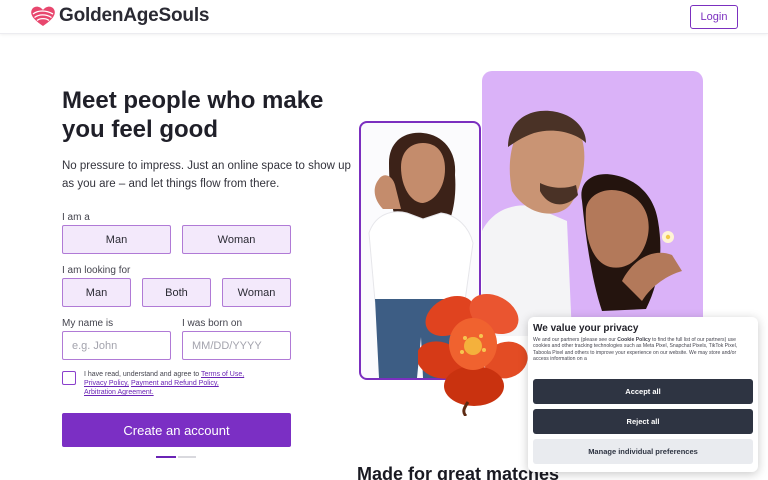  What do you see at coordinates (134, 15) in the screenshot?
I see `brand-name: GoldenAgeSouls` at bounding box center [134, 15].